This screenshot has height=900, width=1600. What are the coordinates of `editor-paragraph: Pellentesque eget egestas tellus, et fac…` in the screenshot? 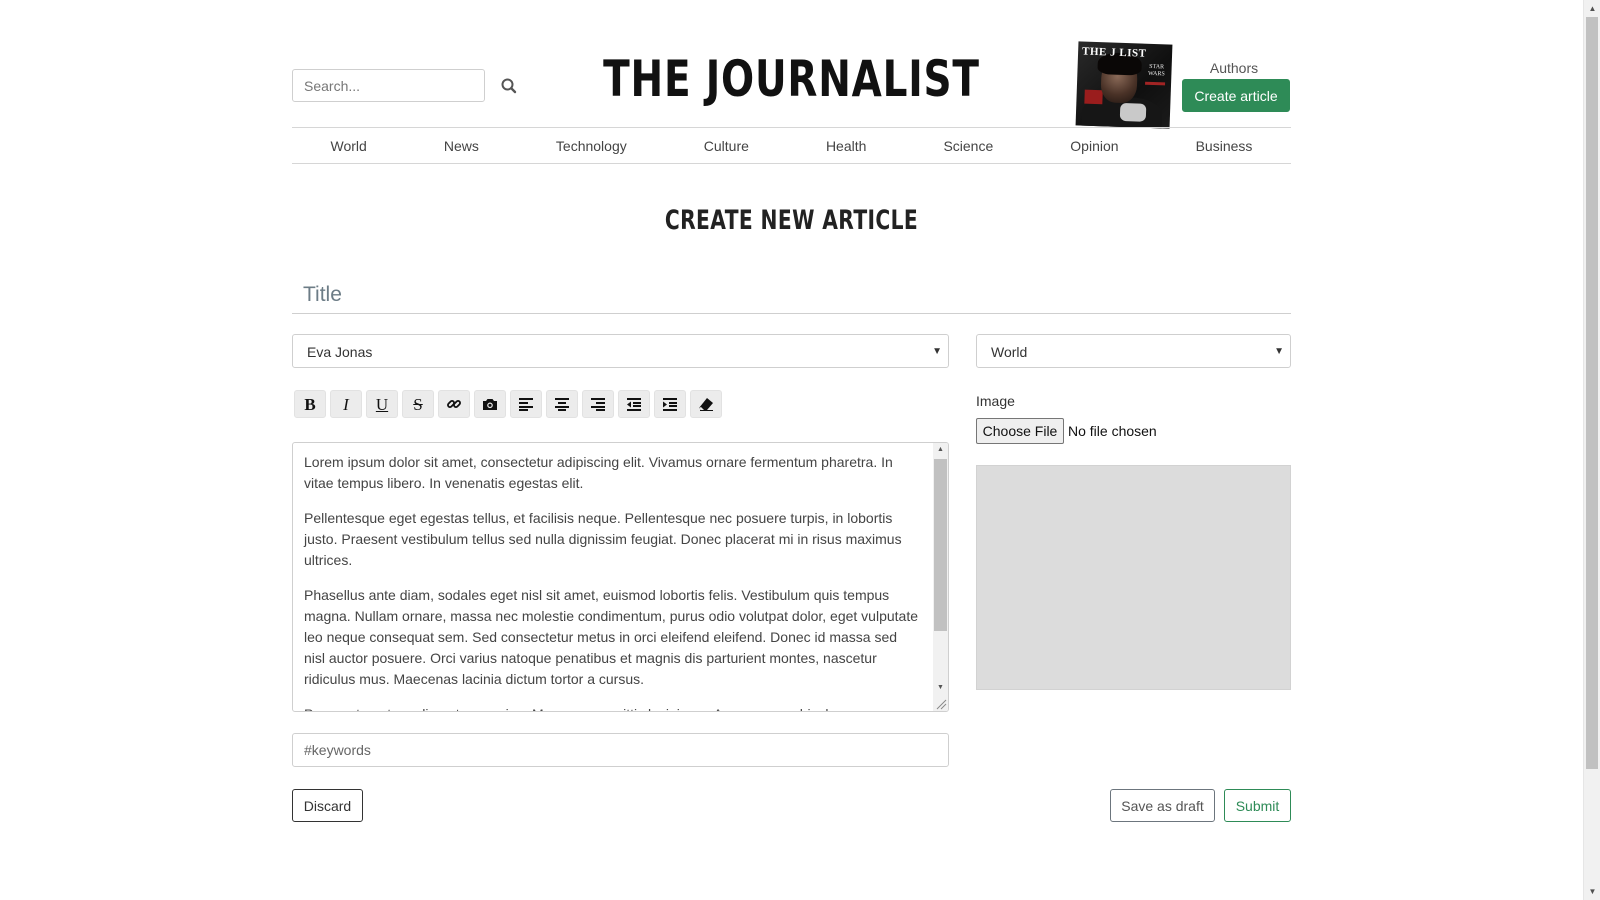 It's located at (603, 539).